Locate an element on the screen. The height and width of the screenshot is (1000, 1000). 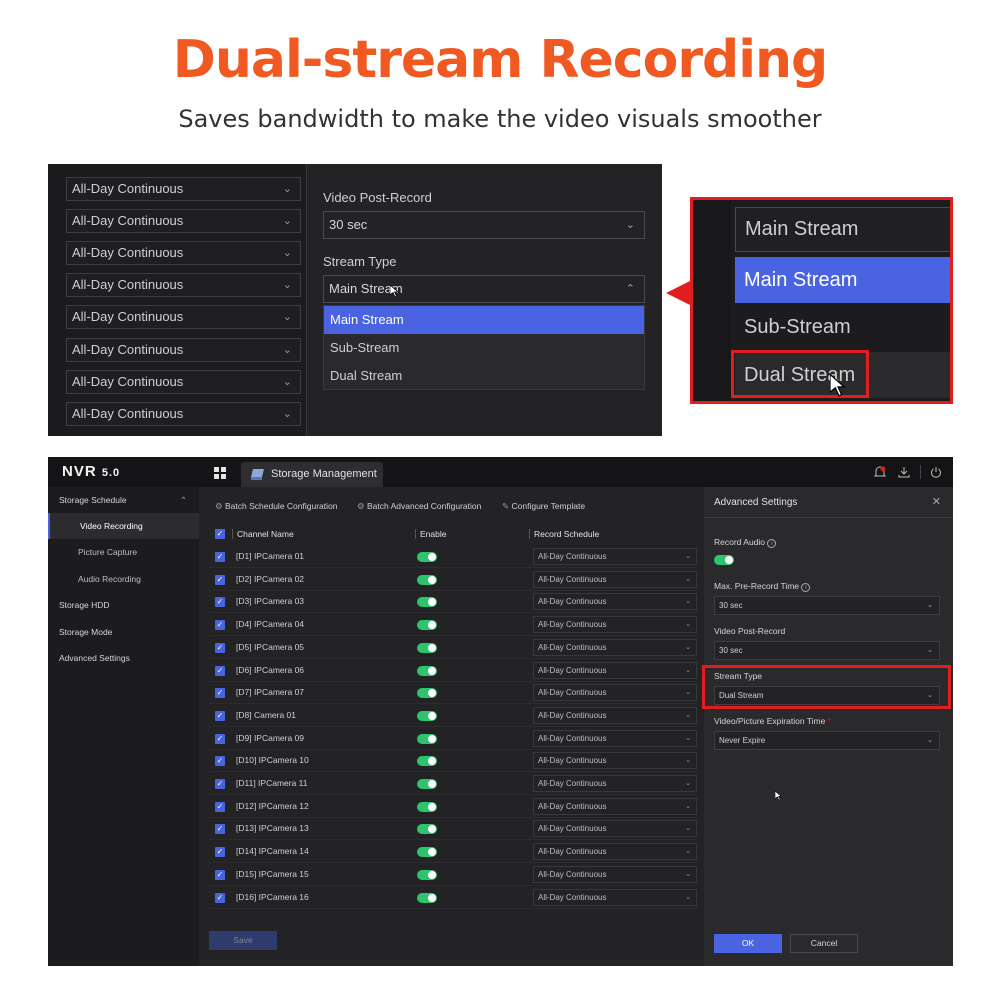
power-icon is located at coordinates (936, 472).